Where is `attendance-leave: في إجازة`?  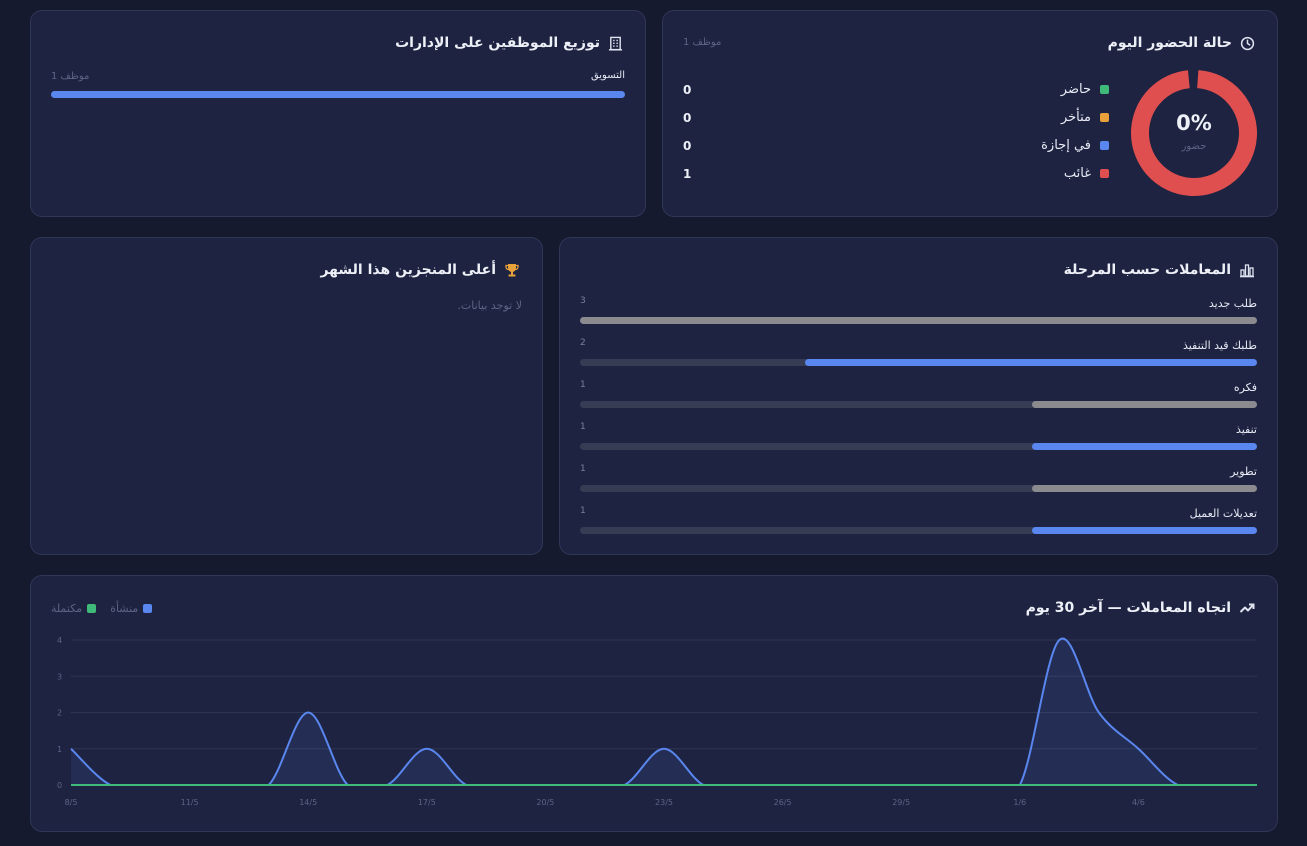 attendance-leave: في إجازة is located at coordinates (1075, 145).